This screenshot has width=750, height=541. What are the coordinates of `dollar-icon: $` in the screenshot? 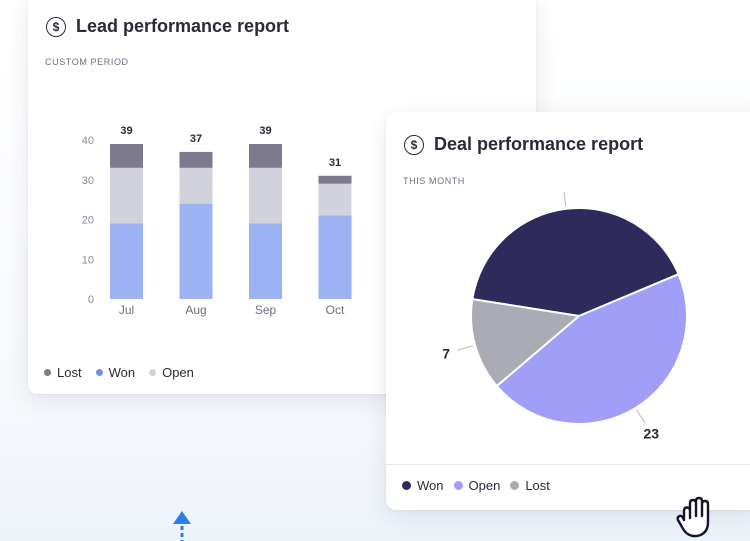 It's located at (414, 144).